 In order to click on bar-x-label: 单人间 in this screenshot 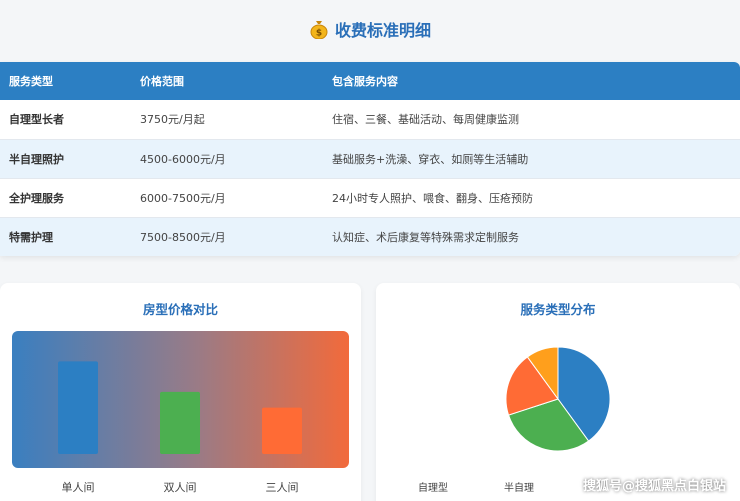, I will do `click(78, 487)`.